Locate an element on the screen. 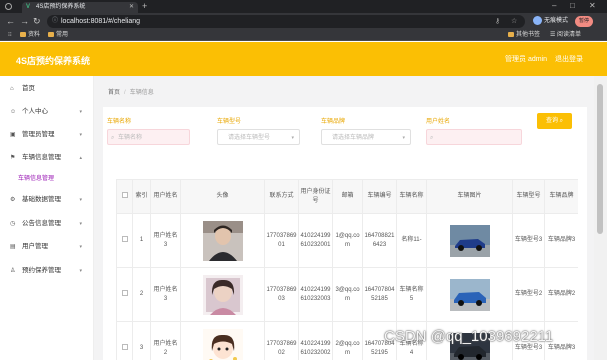  breadcrumb-home: 首页 is located at coordinates (114, 93).